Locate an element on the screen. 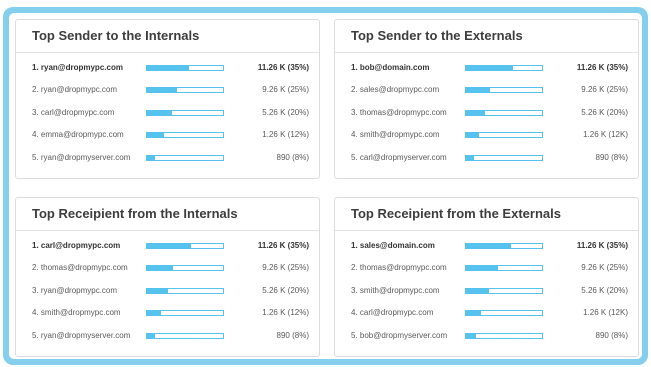 This screenshot has height=367, width=651. item-label: 4. emma@dropmypc.com is located at coordinates (78, 135).